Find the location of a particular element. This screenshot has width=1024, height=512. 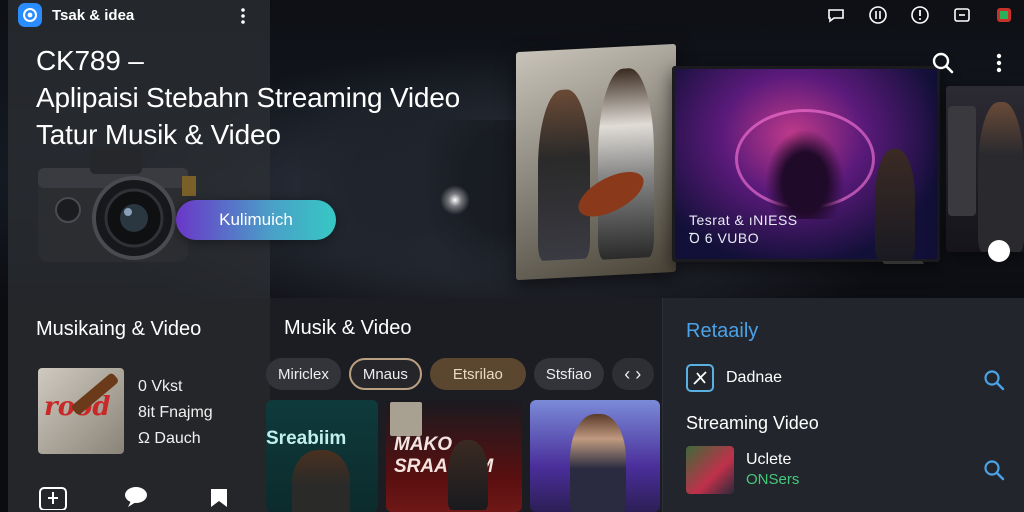

streaming-item-subtitle: ONSers is located at coordinates (773, 479).